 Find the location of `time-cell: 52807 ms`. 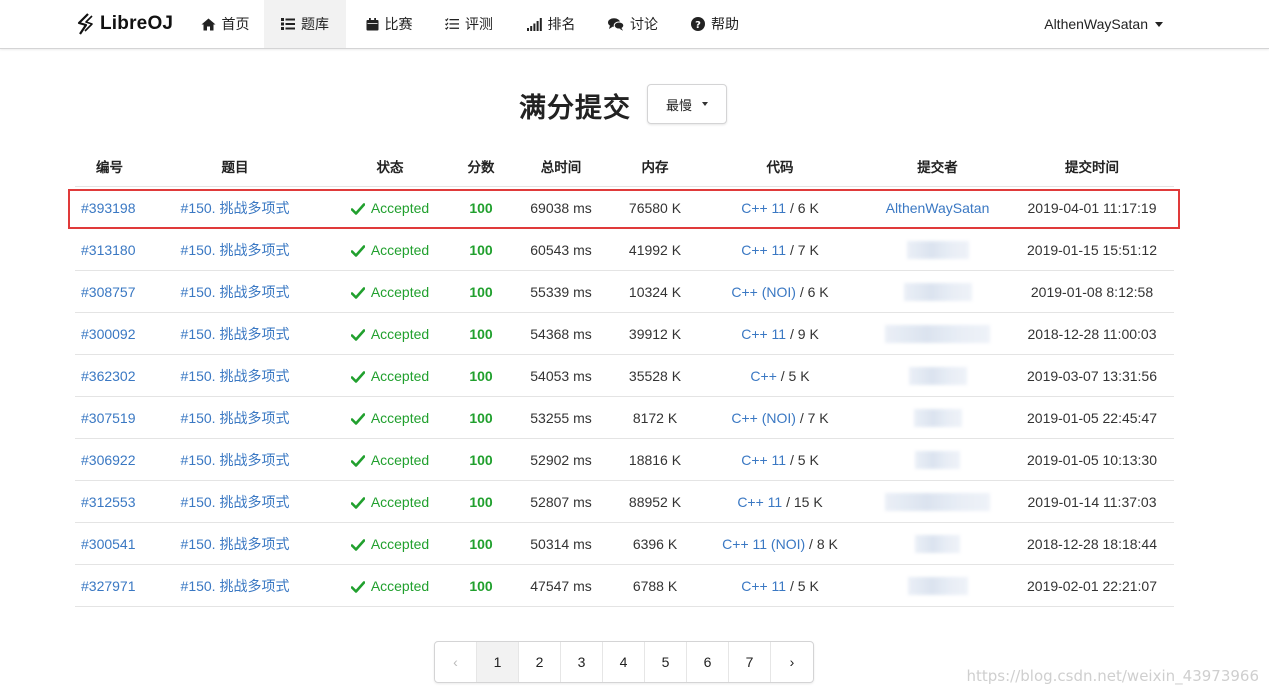

time-cell: 52807 ms is located at coordinates (561, 501).